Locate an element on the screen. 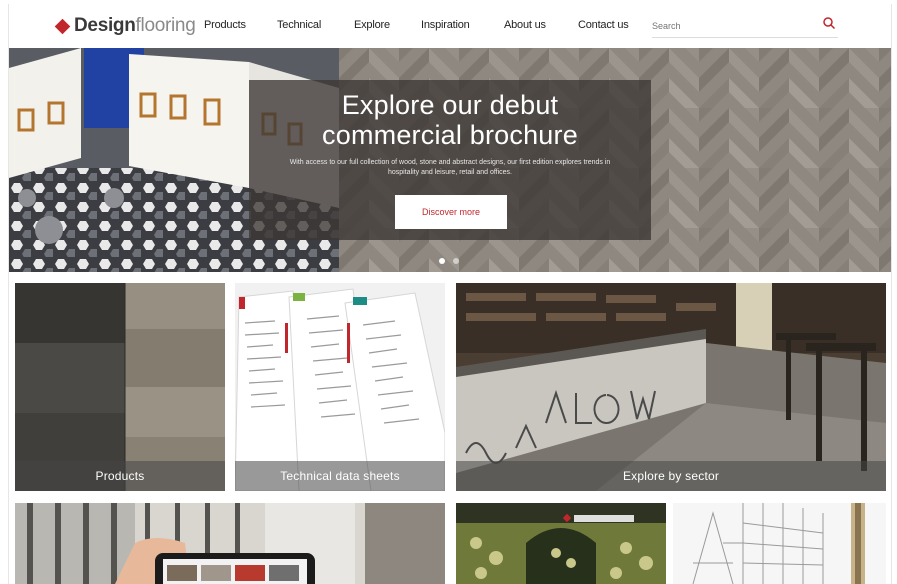  nav-contact-us: Contact us is located at coordinates (603, 25).